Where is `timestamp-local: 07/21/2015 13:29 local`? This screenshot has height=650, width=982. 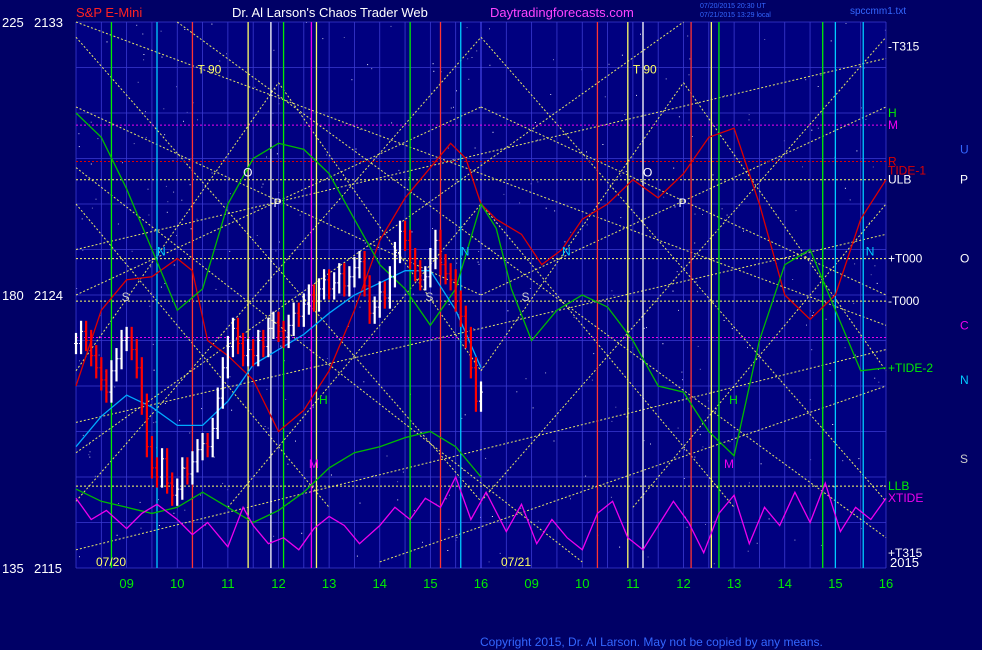
timestamp-local: 07/21/2015 13:29 local is located at coordinates (735, 15).